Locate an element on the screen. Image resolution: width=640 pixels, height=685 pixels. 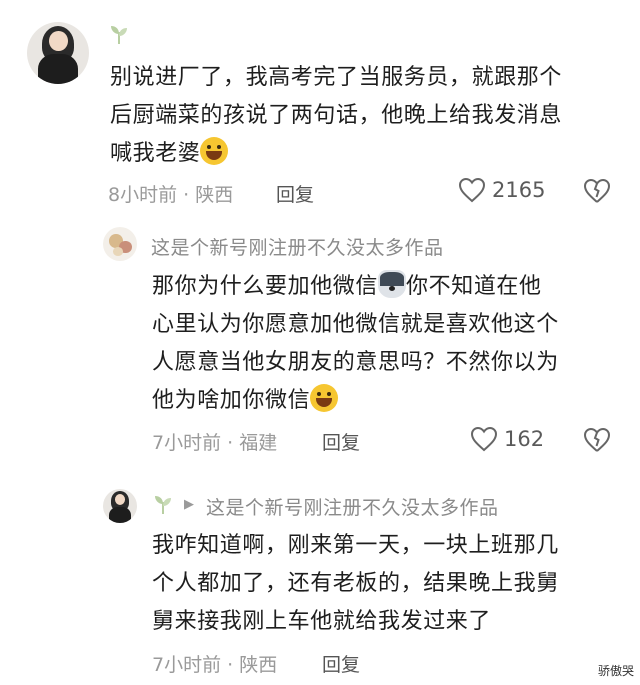
comment-location: 福建 is located at coordinates (258, 443).